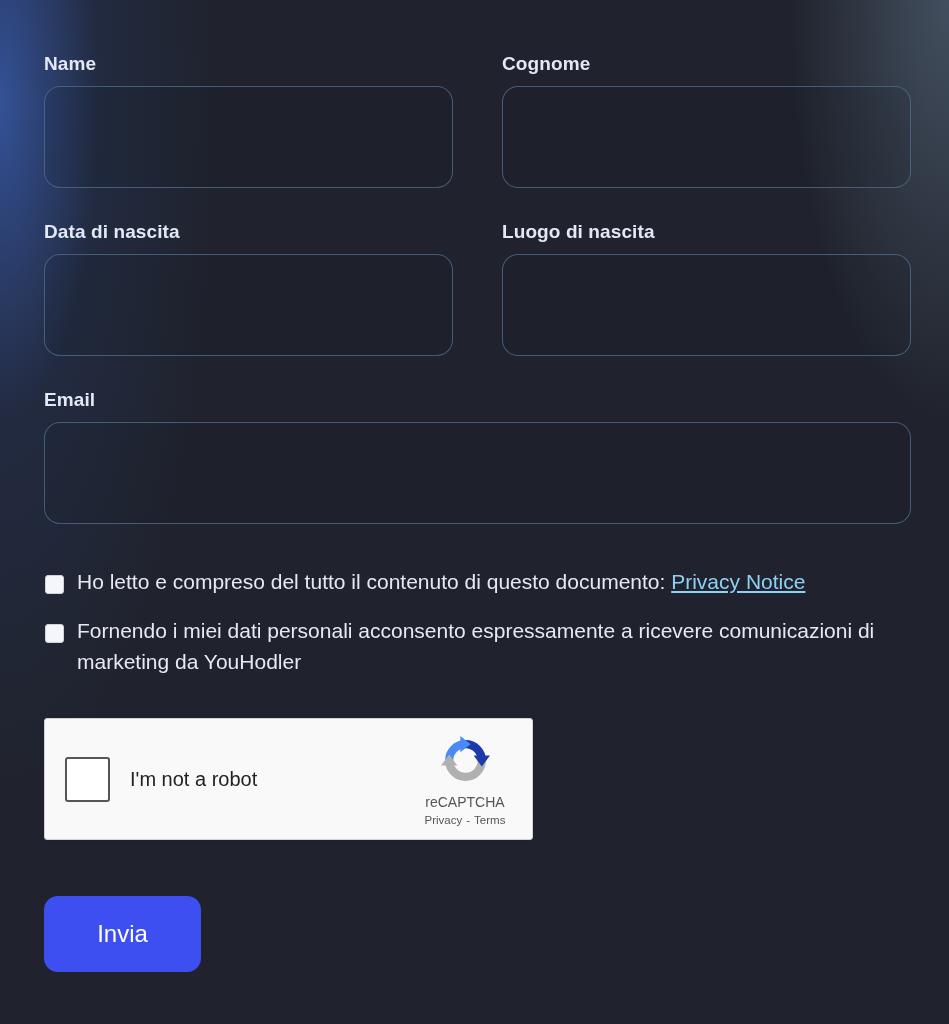  Describe the element at coordinates (70, 400) in the screenshot. I see `field-label: Email` at that location.